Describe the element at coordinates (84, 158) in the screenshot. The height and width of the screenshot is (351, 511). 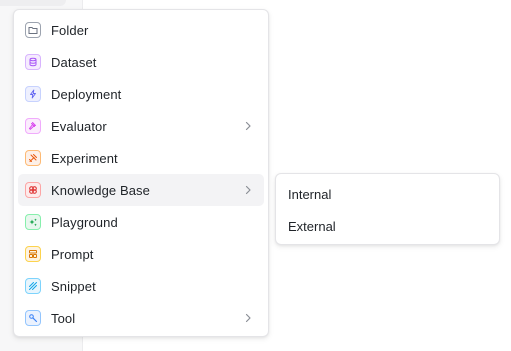
I see `menu-item-label: Experiment` at that location.